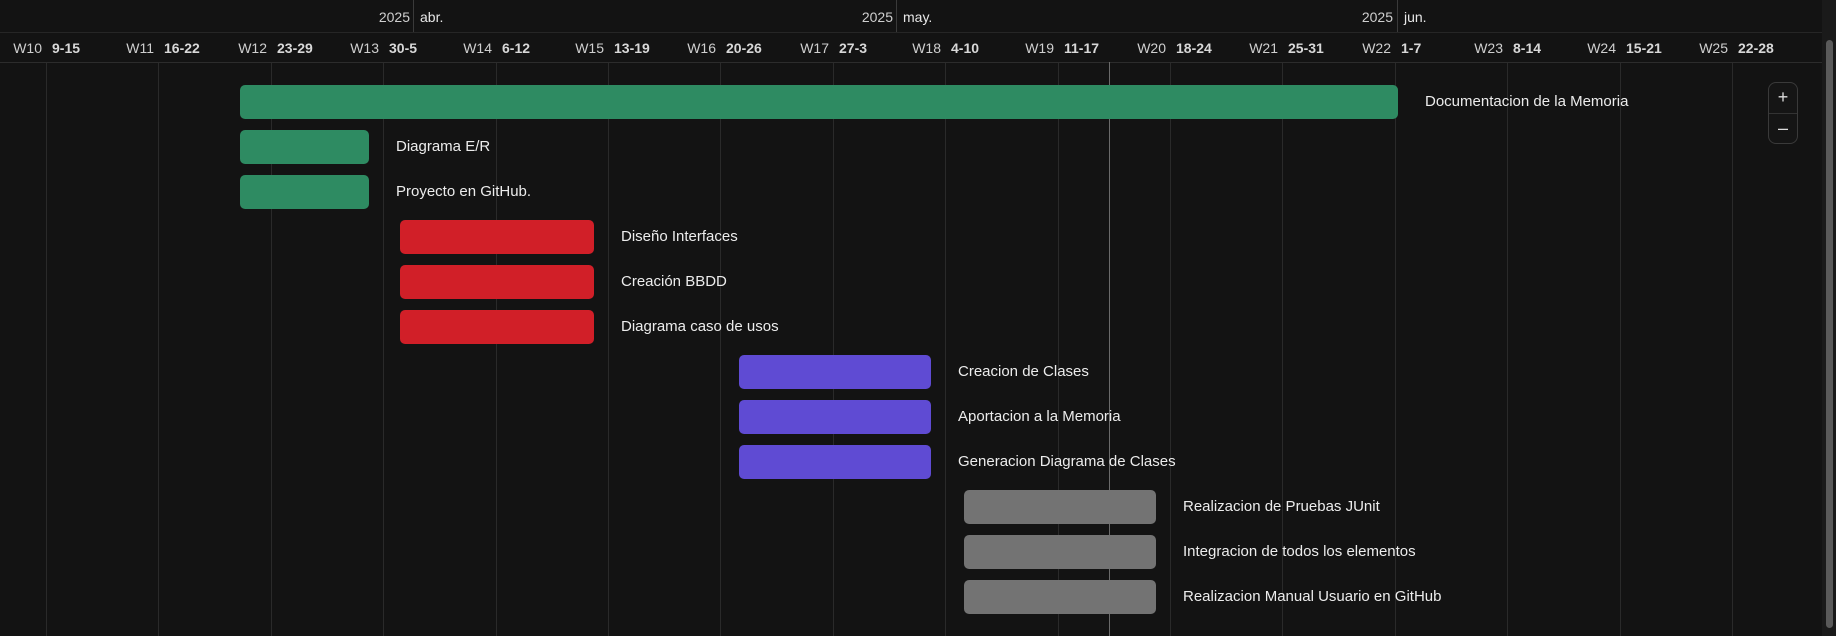  What do you see at coordinates (1023, 371) in the screenshot?
I see `task-label: Creacion de Clases` at bounding box center [1023, 371].